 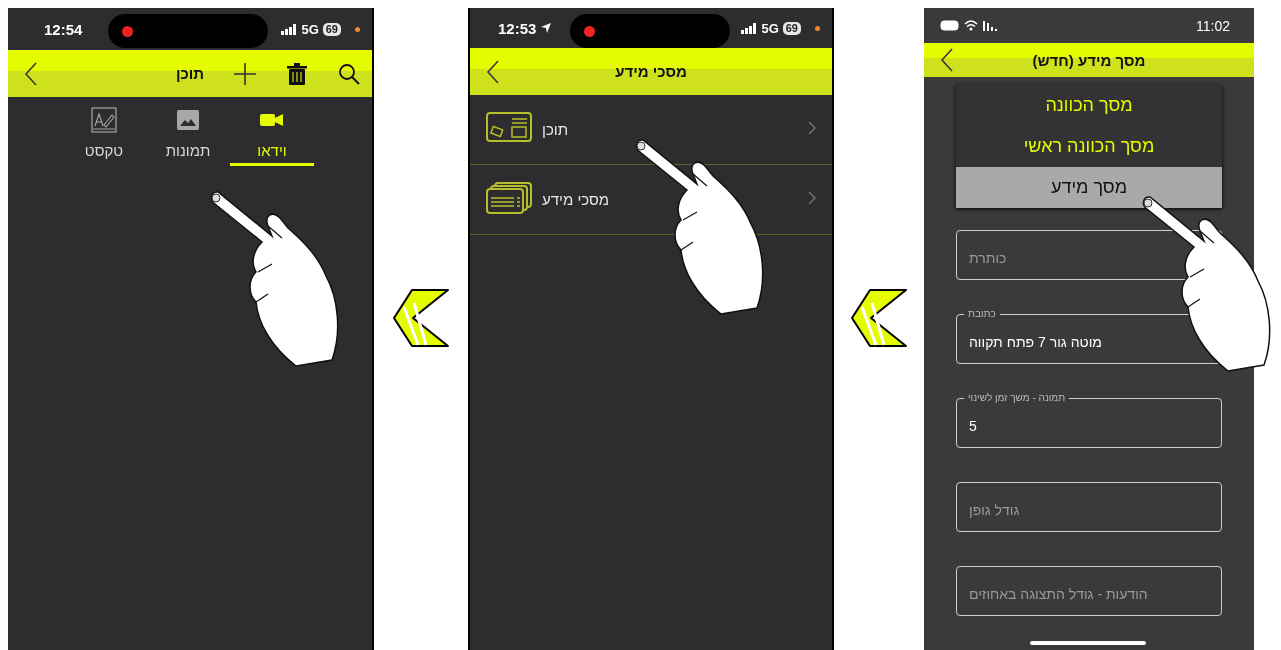 What do you see at coordinates (651, 71) in the screenshot?
I see `screen-title: מסכי מידע` at bounding box center [651, 71].